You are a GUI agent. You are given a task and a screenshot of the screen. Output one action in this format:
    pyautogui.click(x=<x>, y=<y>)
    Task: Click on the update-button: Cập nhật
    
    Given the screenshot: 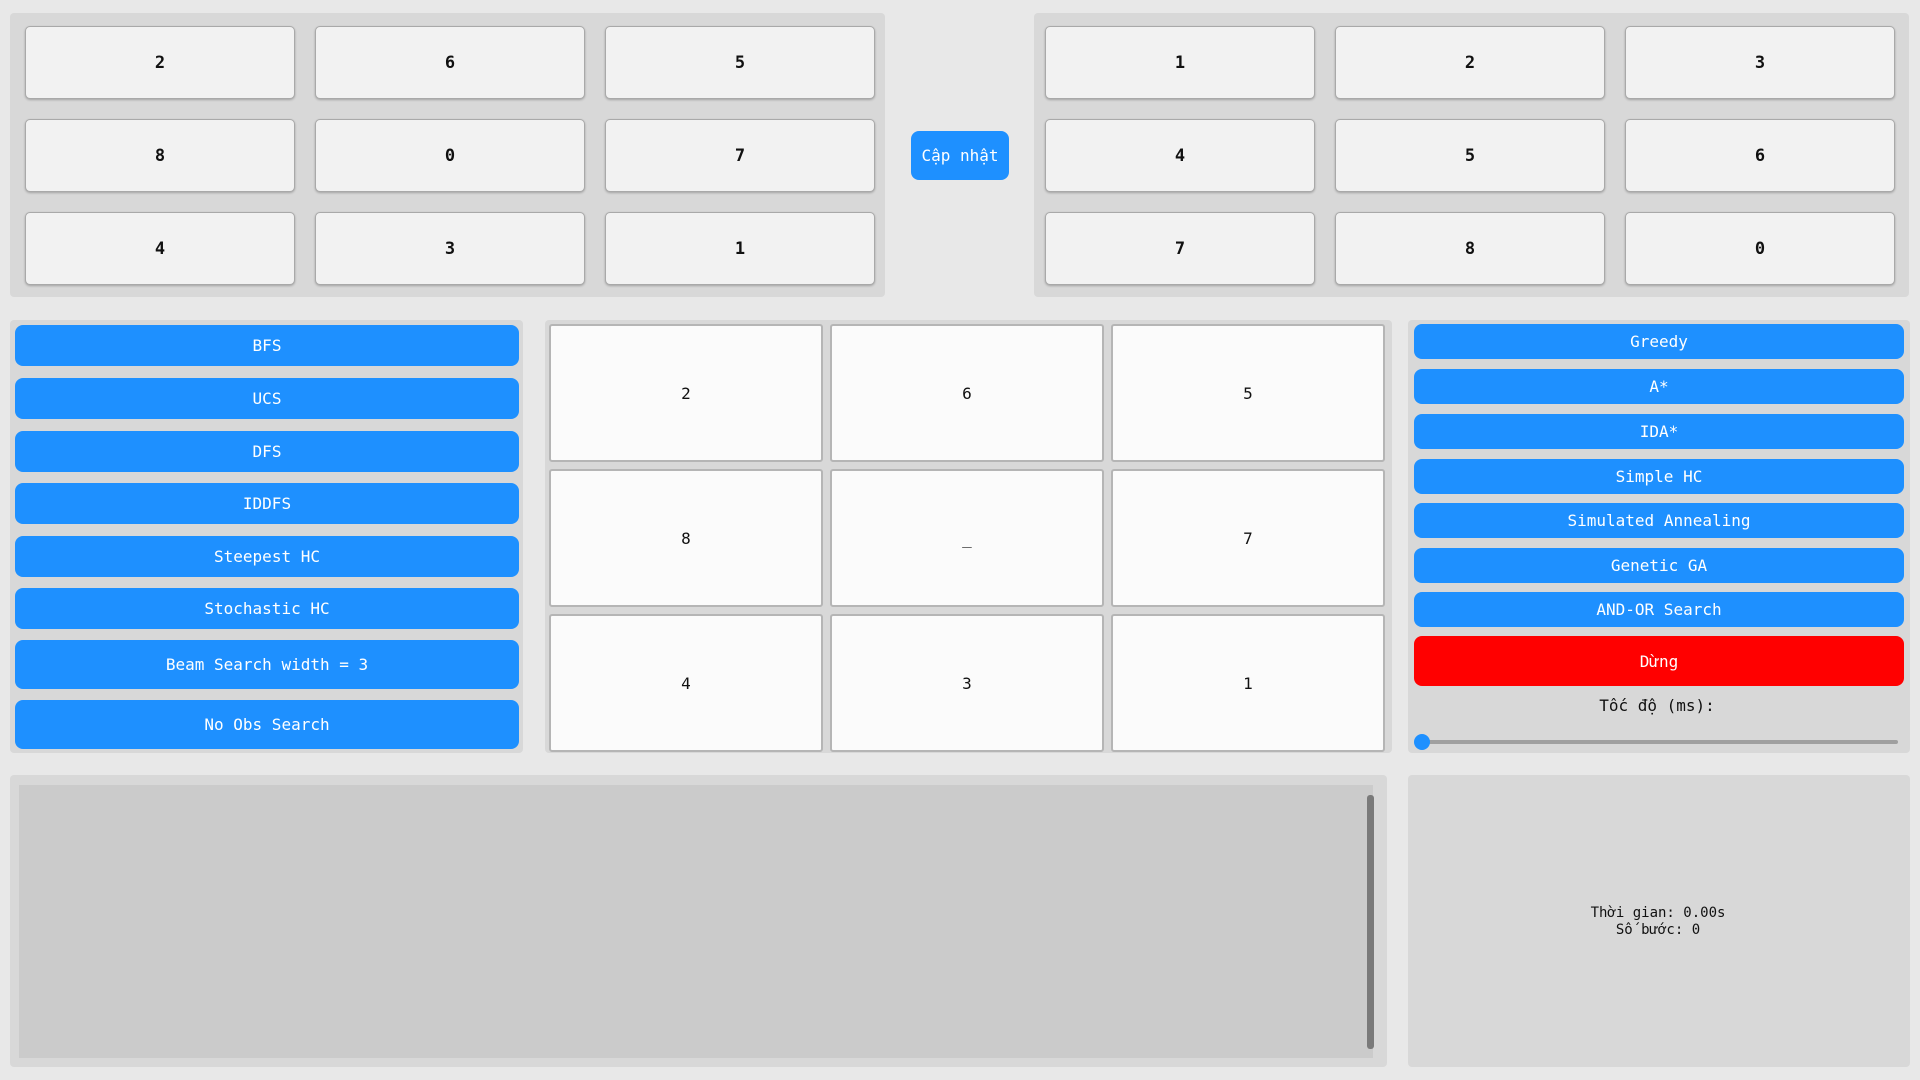 What is the action you would take?
    pyautogui.click(x=960, y=155)
    